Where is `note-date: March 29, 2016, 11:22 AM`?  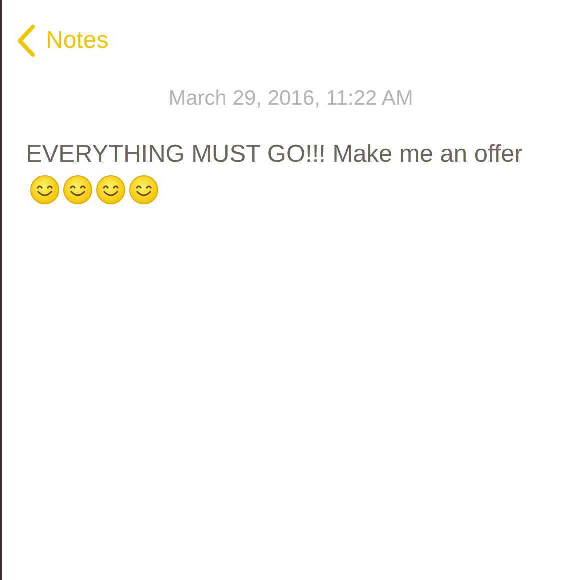
note-date: March 29, 2016, 11:22 AM is located at coordinates (291, 99).